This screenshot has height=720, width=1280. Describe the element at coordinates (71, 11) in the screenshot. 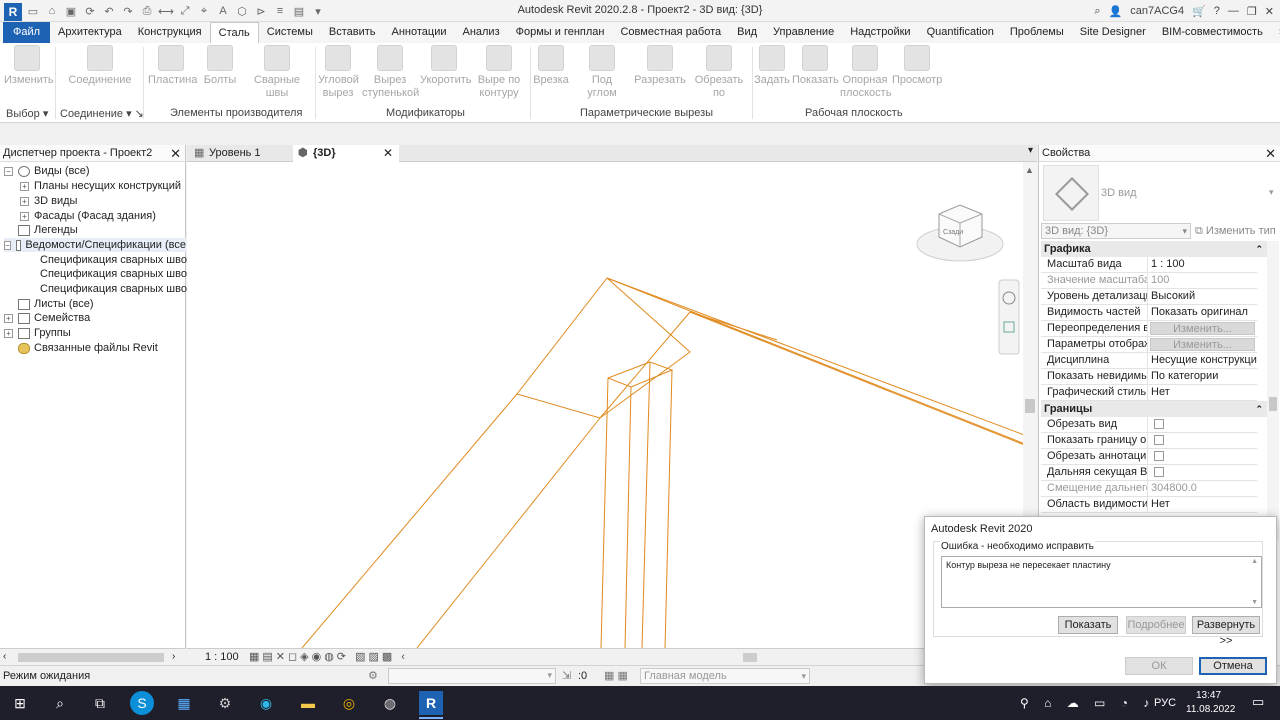

I see `save-icon: ▣` at that location.